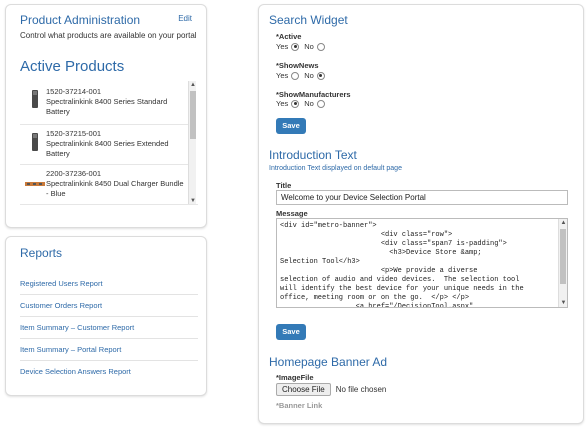 Image resolution: width=588 pixels, height=429 pixels. I want to click on showmanufacturers-label: *ShowManufacturers, so click(313, 94).